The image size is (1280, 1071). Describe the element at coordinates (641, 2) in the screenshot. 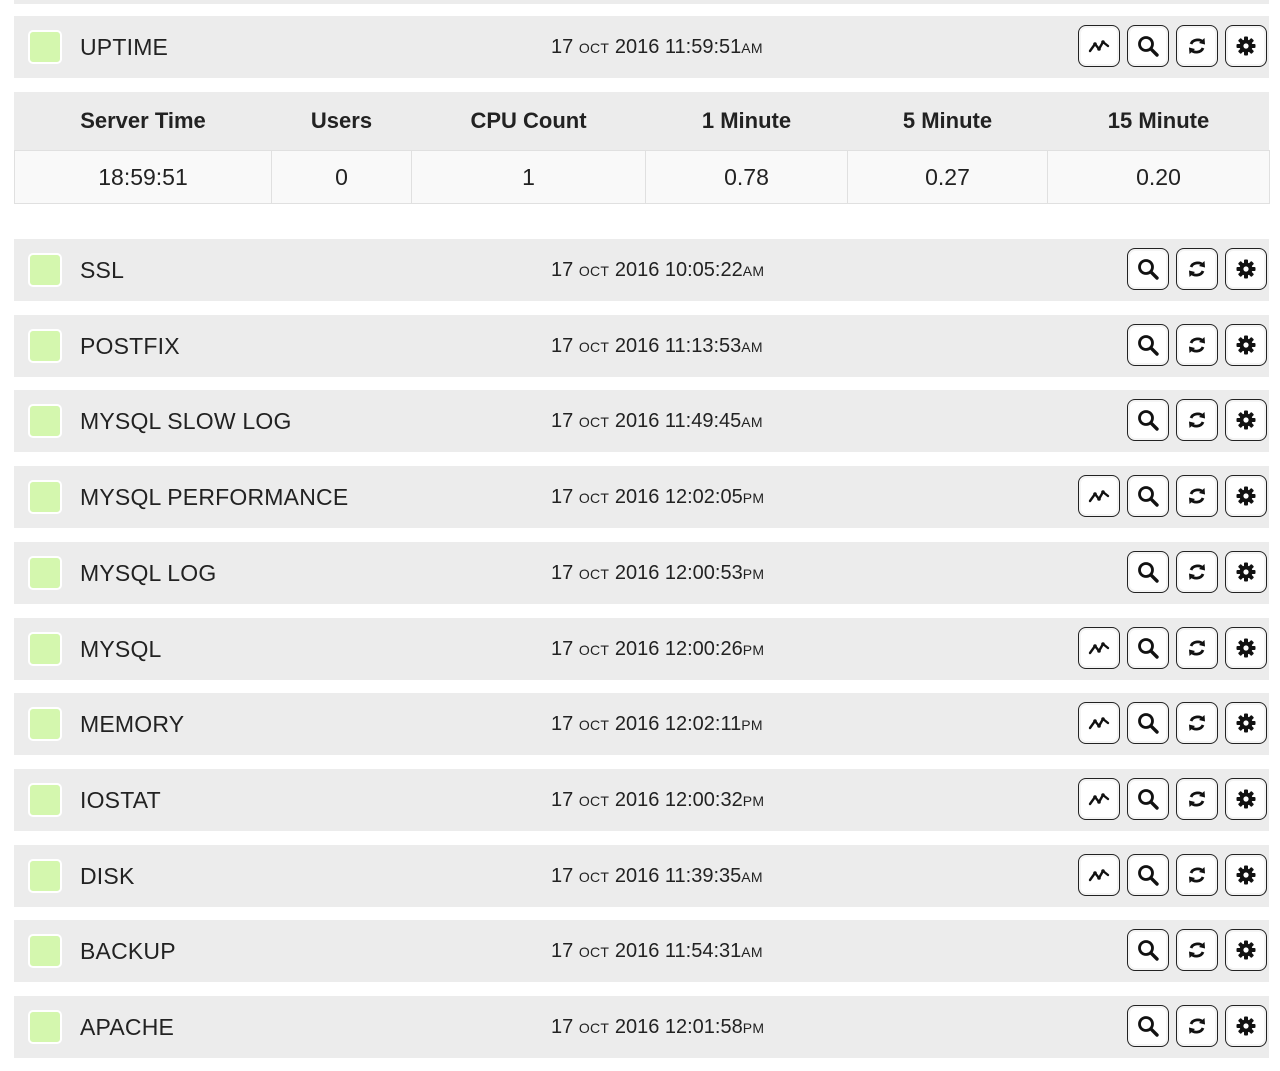

I see `top-divider` at that location.